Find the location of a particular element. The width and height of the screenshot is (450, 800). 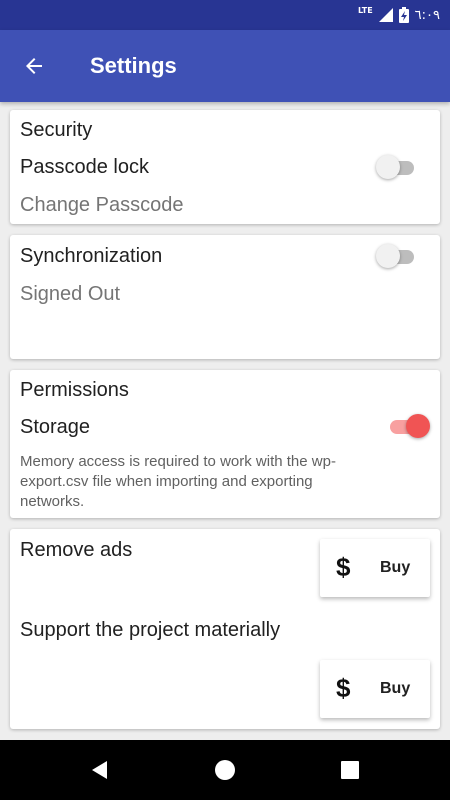

support-project-label: Support the project materially is located at coordinates (150, 630).